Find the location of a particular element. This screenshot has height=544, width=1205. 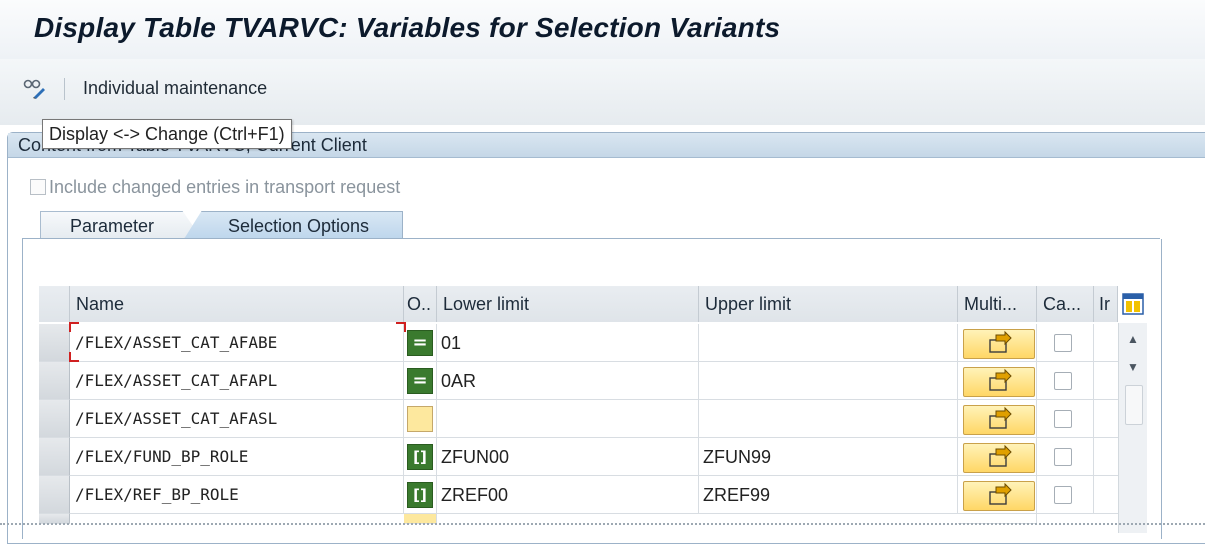

tab-selection-options: Selection Options is located at coordinates (293, 225).